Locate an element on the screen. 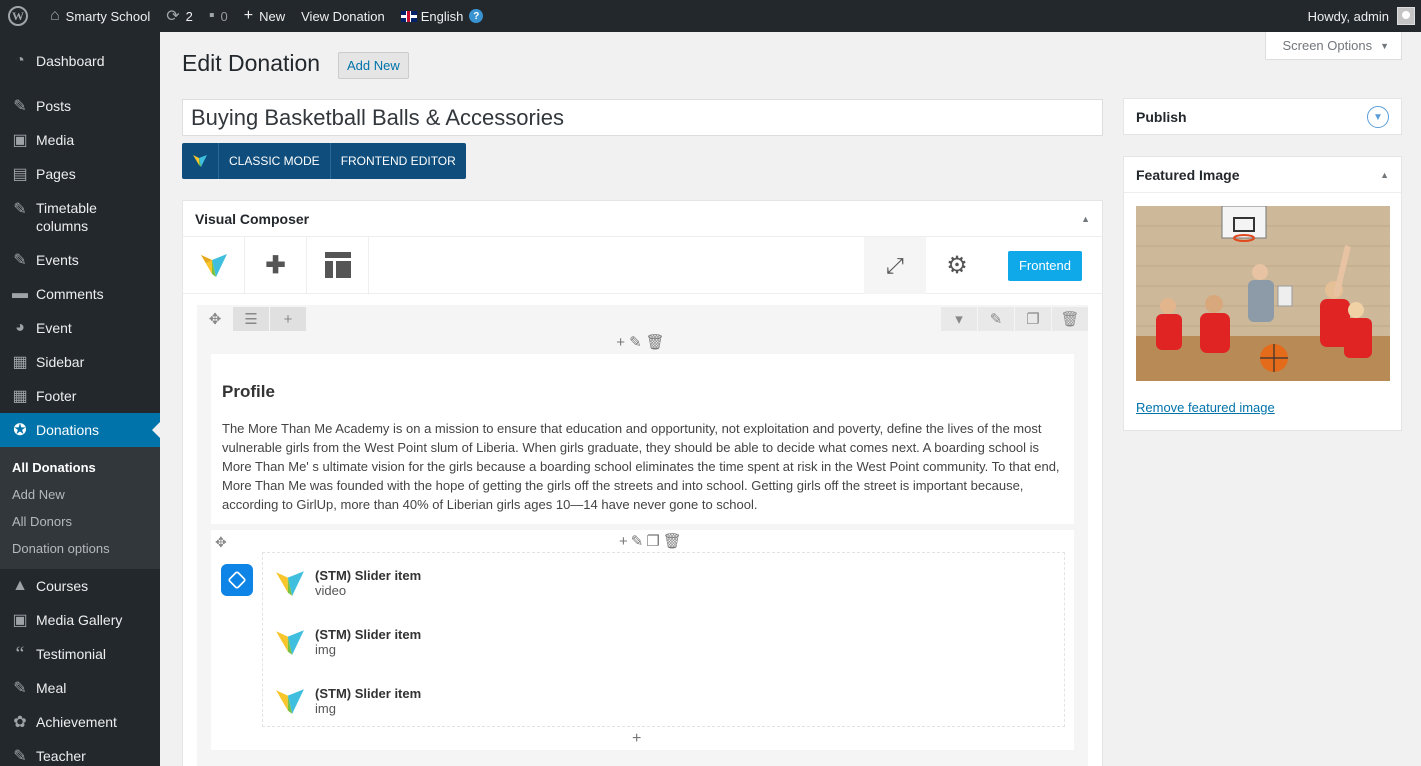 This screenshot has width=1421, height=766. post-title-input: Buying Basketball Balls & Accessories is located at coordinates (642, 117).